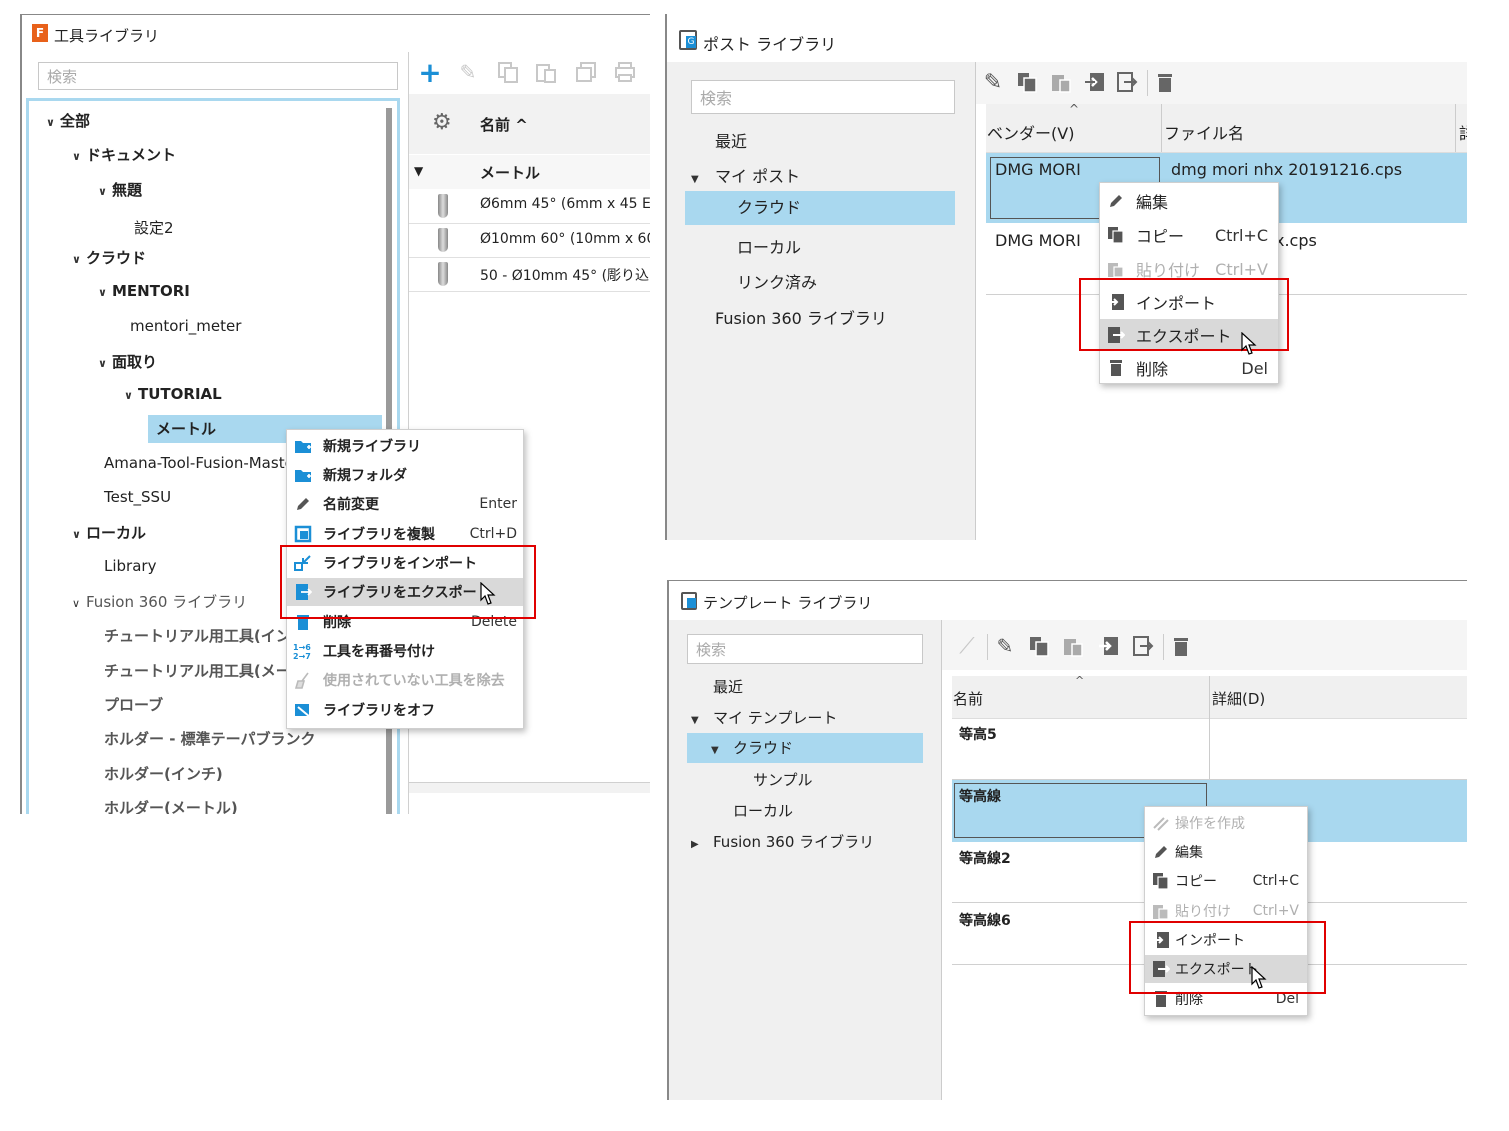 Image resolution: width=1509 pixels, height=1131 pixels. I want to click on menu-item-duplicate-library: ライブラリを複製 Ctrl+D, so click(405, 534).